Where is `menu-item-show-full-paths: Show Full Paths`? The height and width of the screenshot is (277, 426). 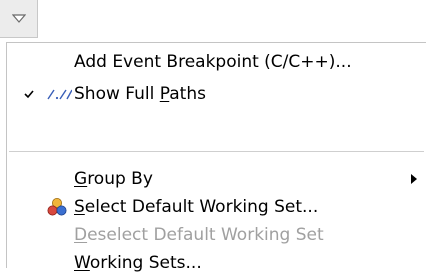
menu-item-show-full-paths: Show Full Paths is located at coordinates (216, 94).